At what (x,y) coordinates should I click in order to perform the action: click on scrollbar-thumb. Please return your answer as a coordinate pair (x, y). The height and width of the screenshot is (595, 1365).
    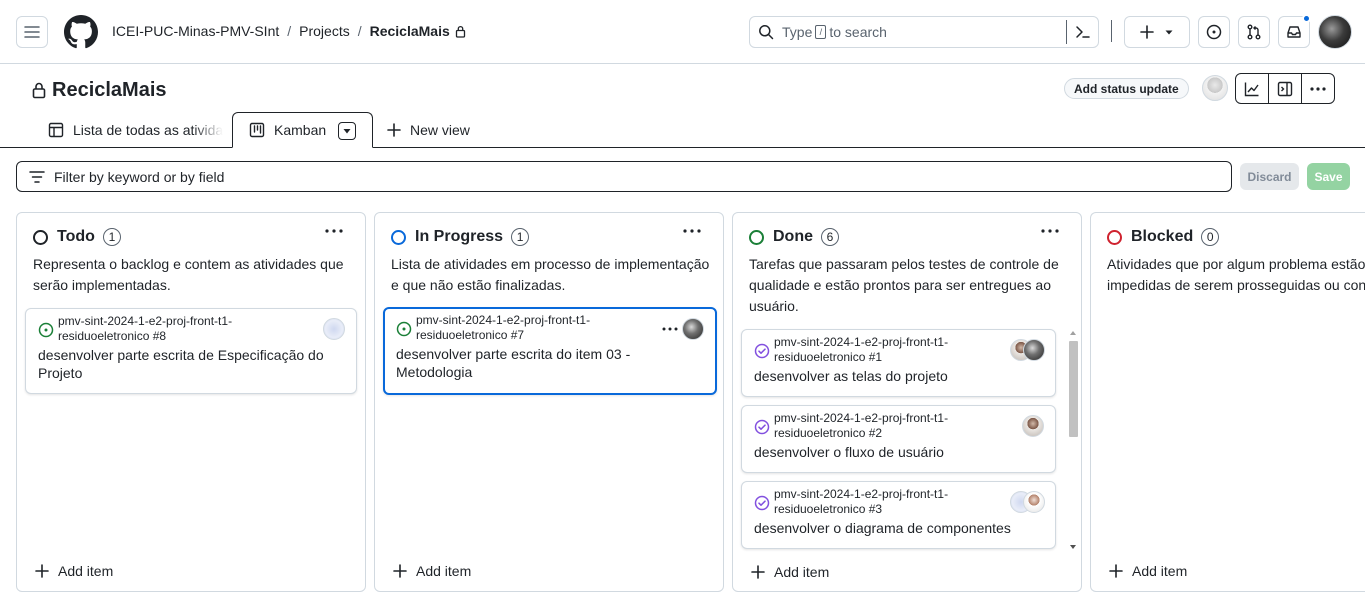
    Looking at the image, I should click on (1073, 389).